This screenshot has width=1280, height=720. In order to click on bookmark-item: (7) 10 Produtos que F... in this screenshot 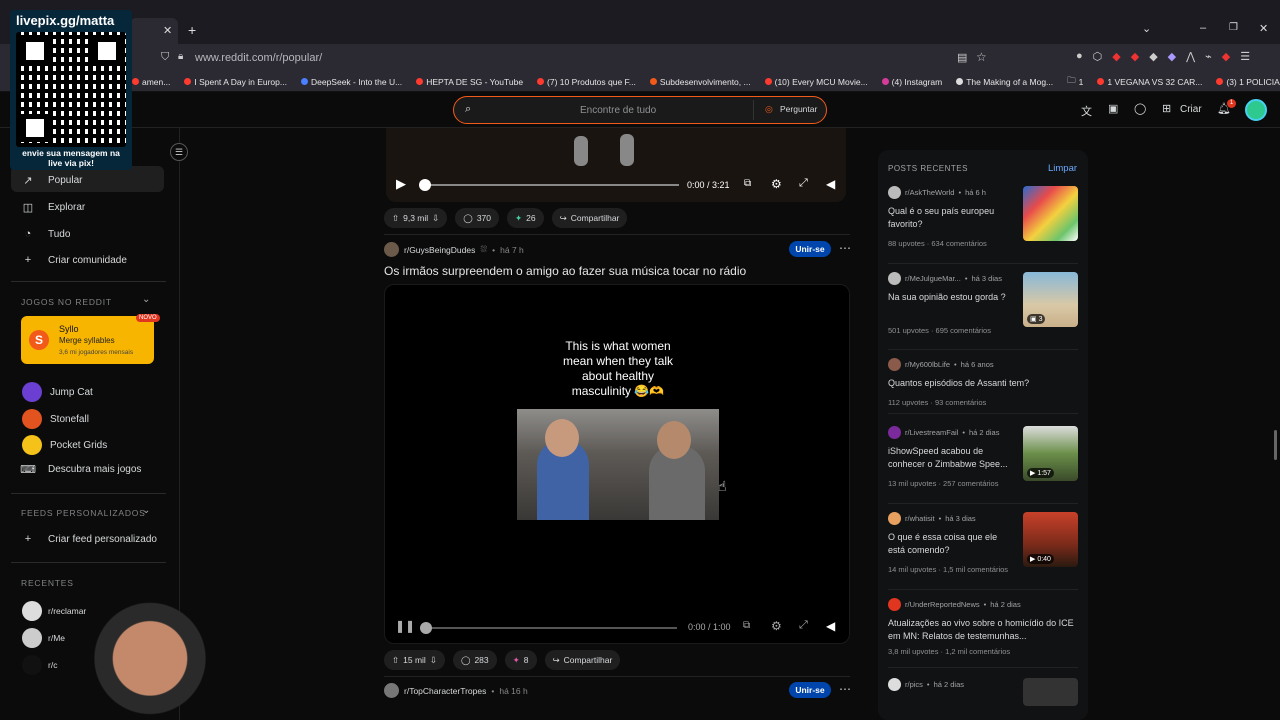, I will do `click(586, 82)`.